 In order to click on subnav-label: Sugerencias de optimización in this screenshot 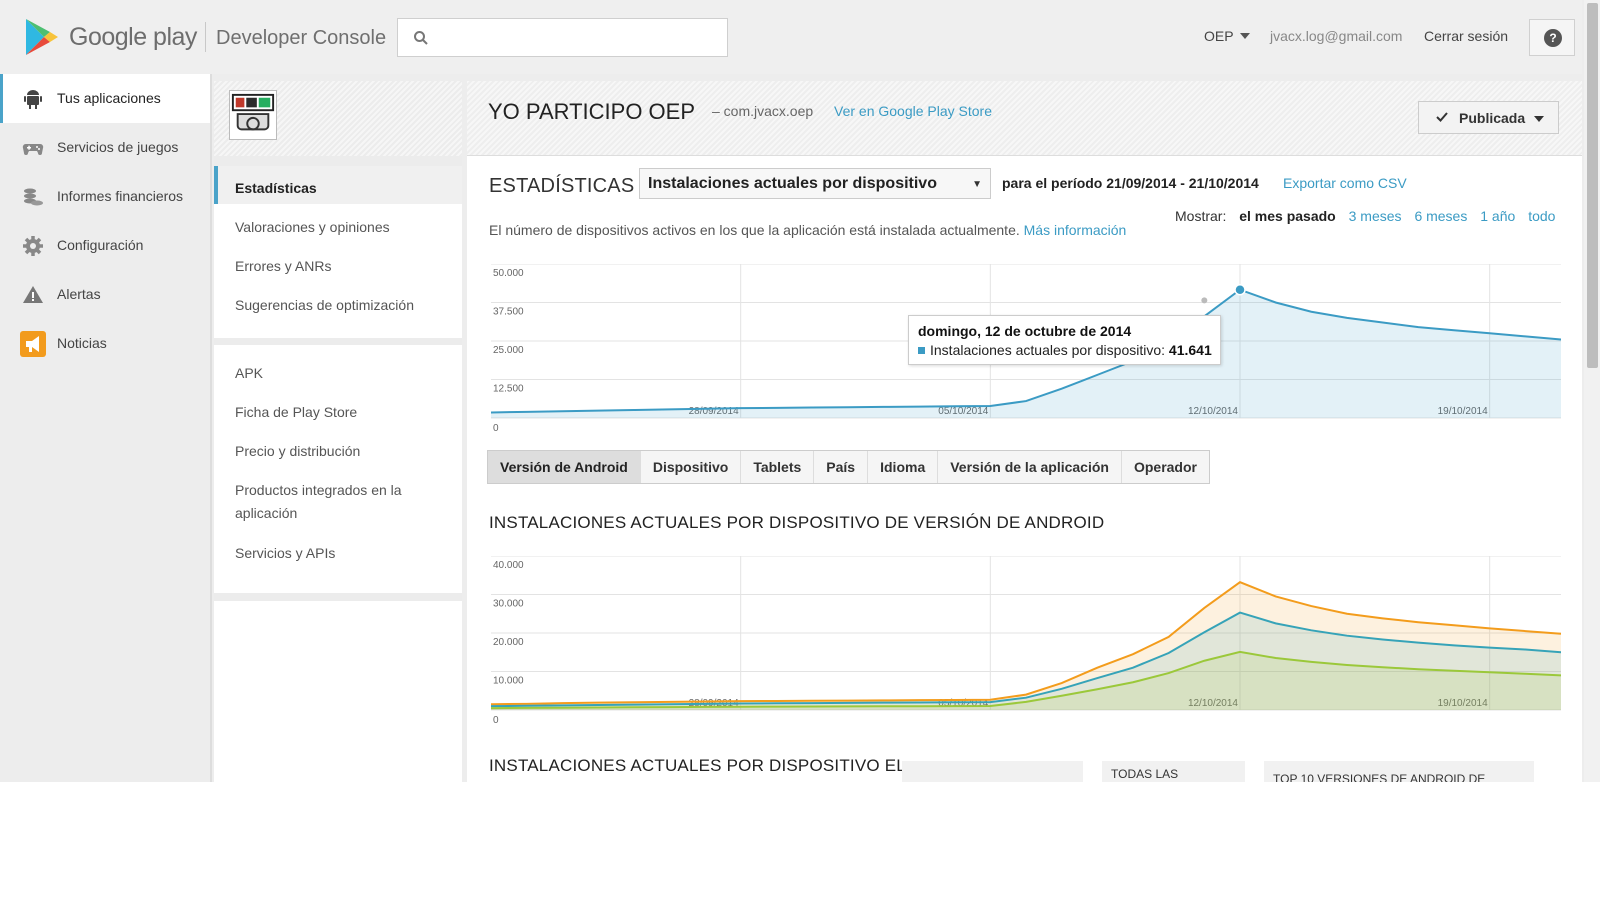, I will do `click(324, 305)`.